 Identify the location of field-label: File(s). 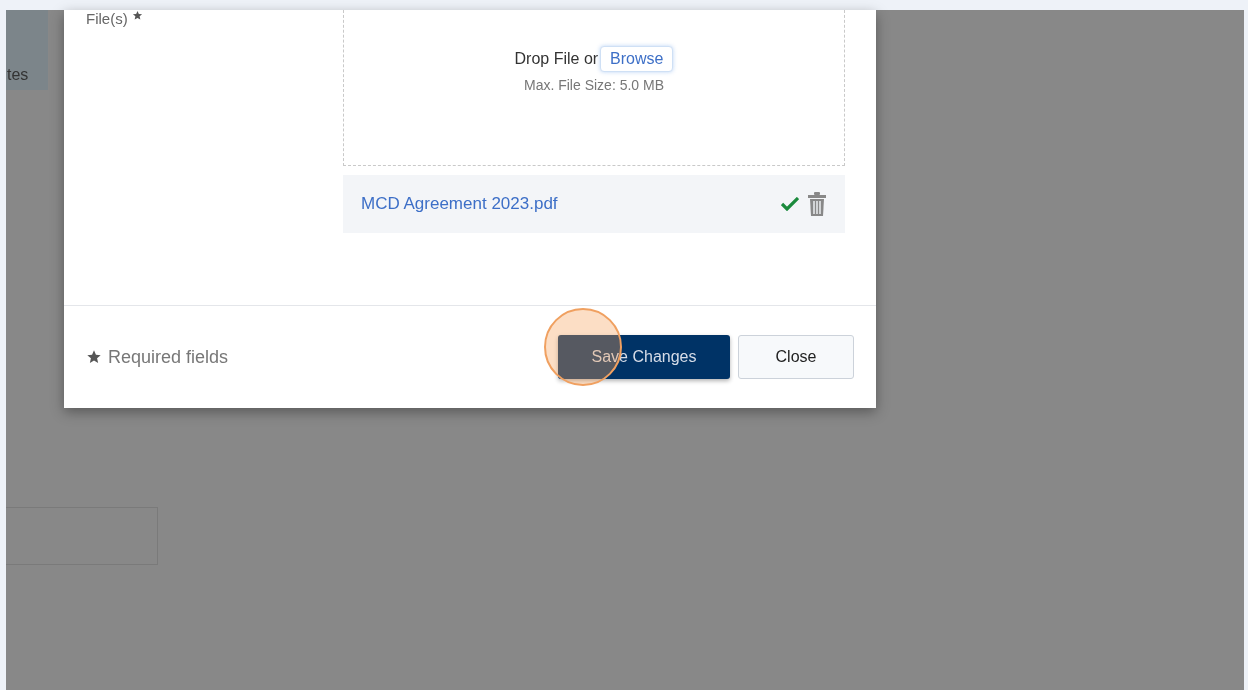
(107, 18).